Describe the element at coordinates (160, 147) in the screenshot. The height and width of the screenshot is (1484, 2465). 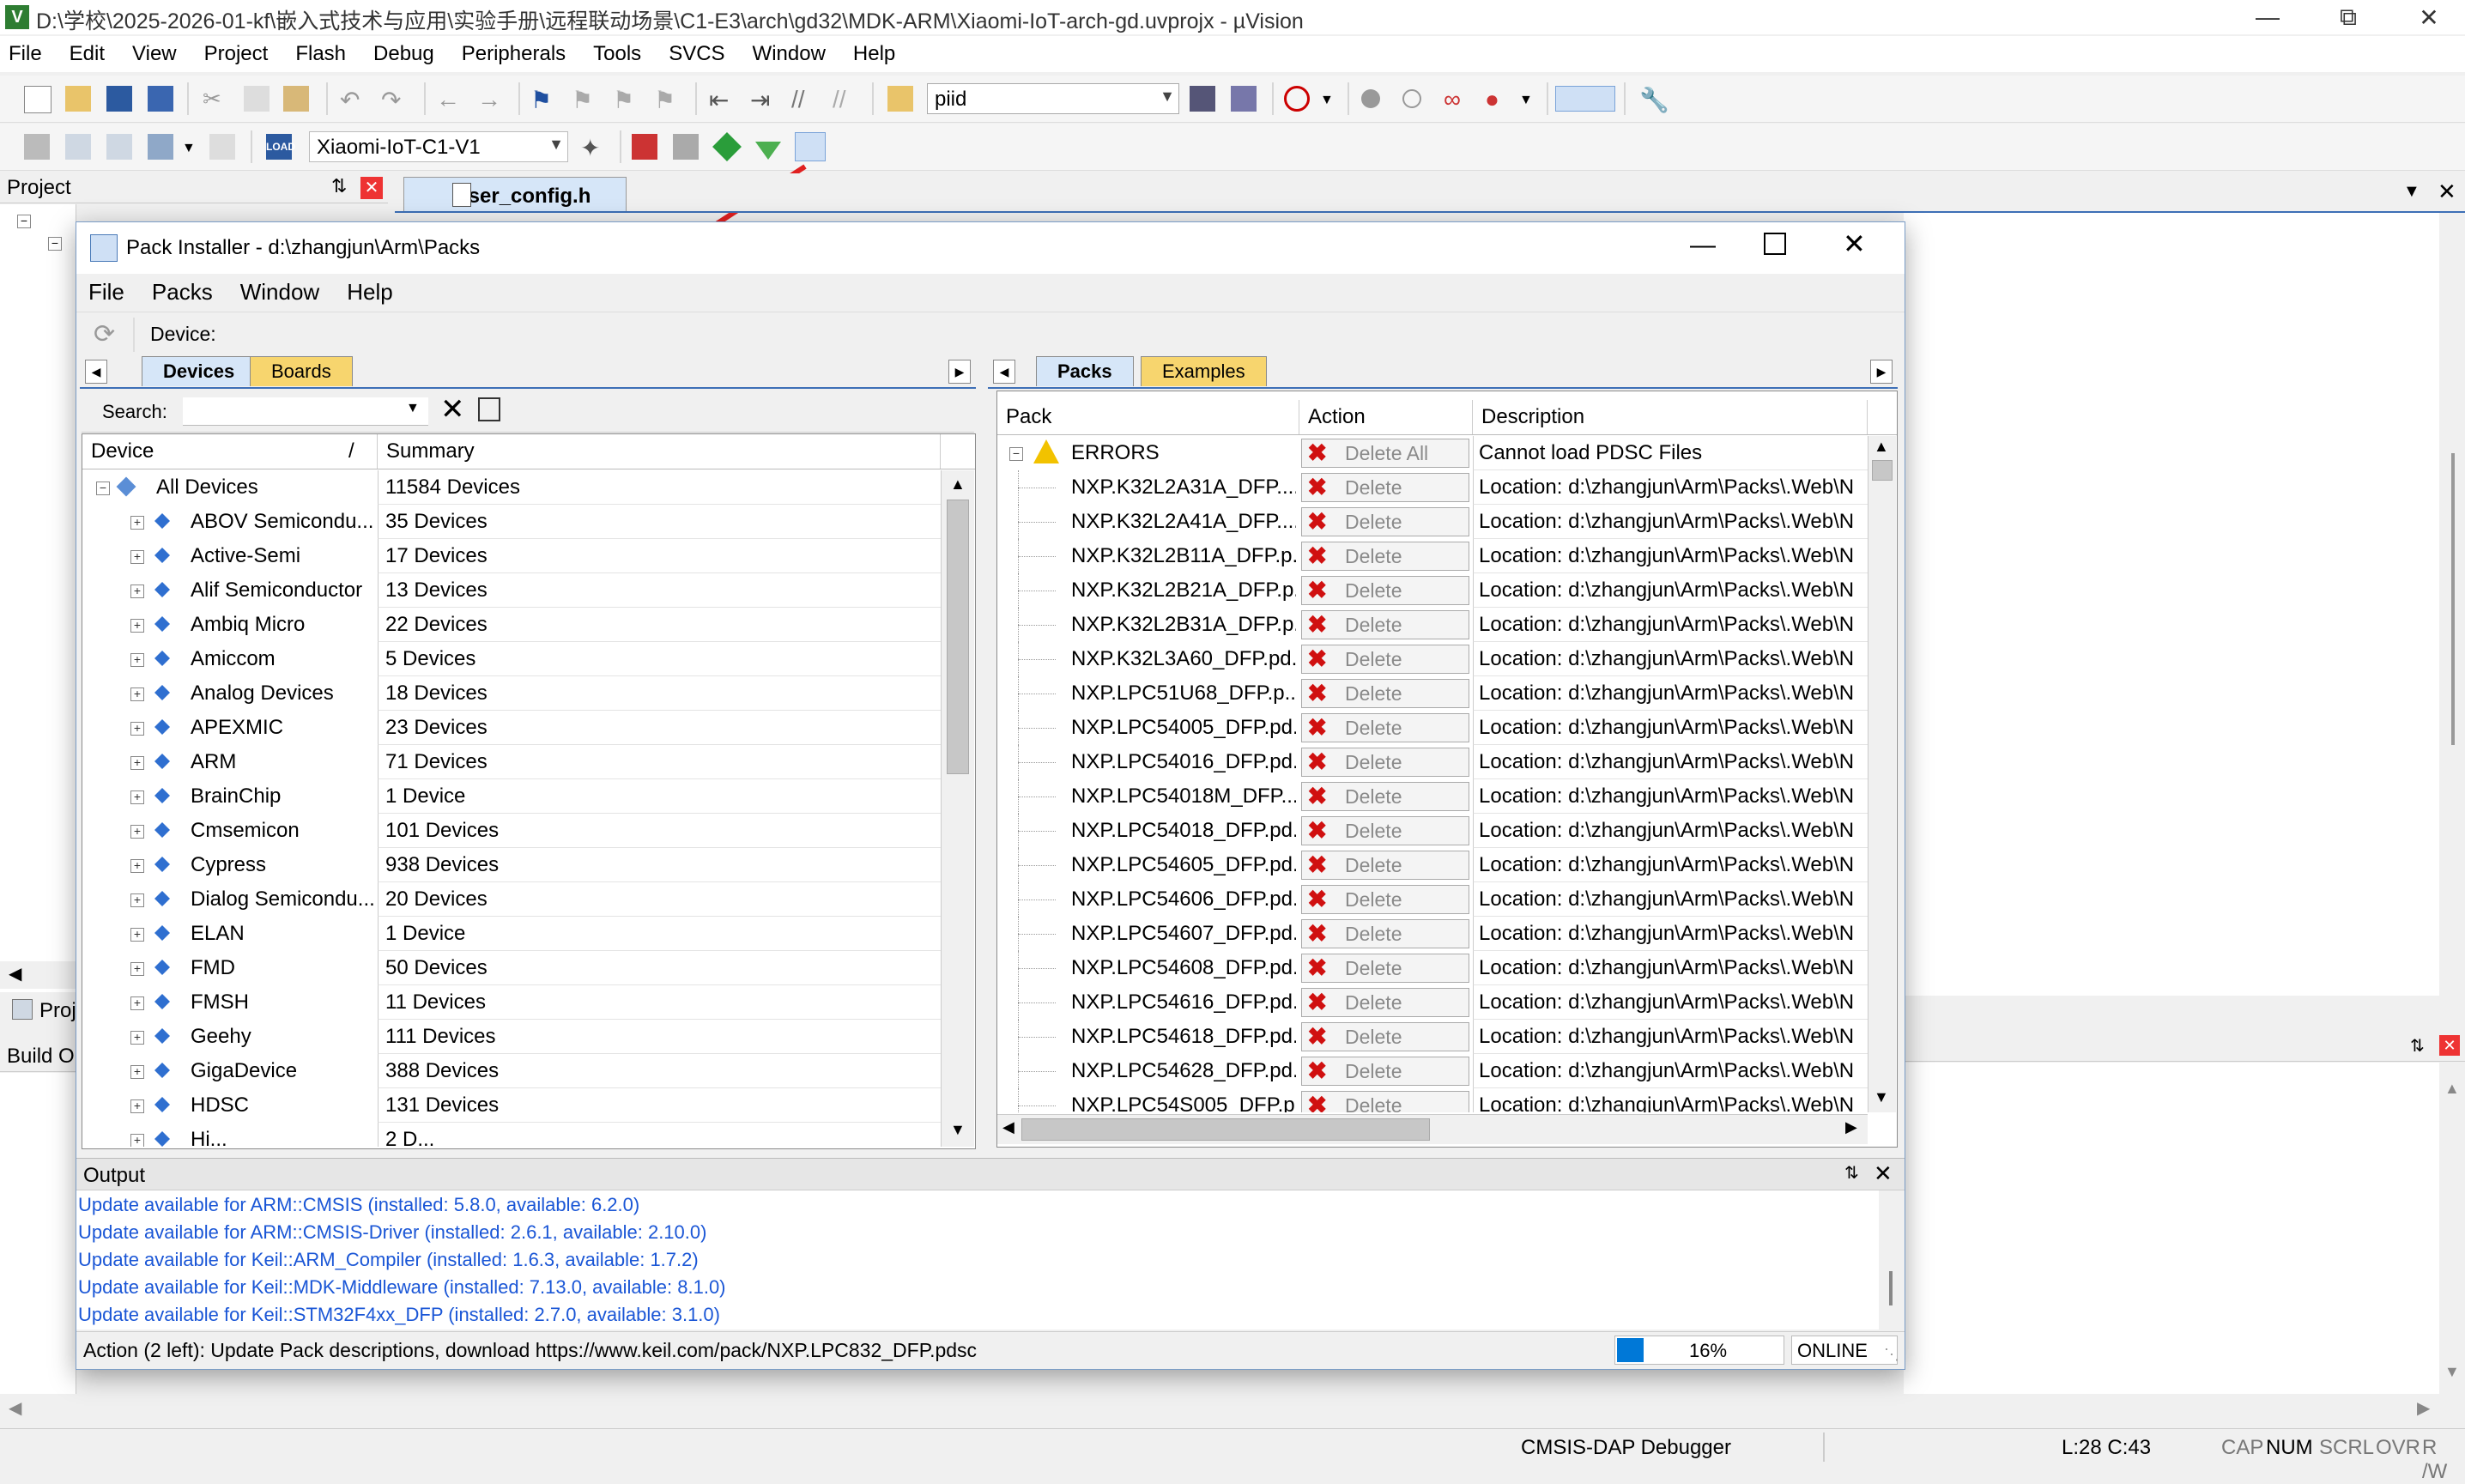
I see `batch-build-icon` at that location.